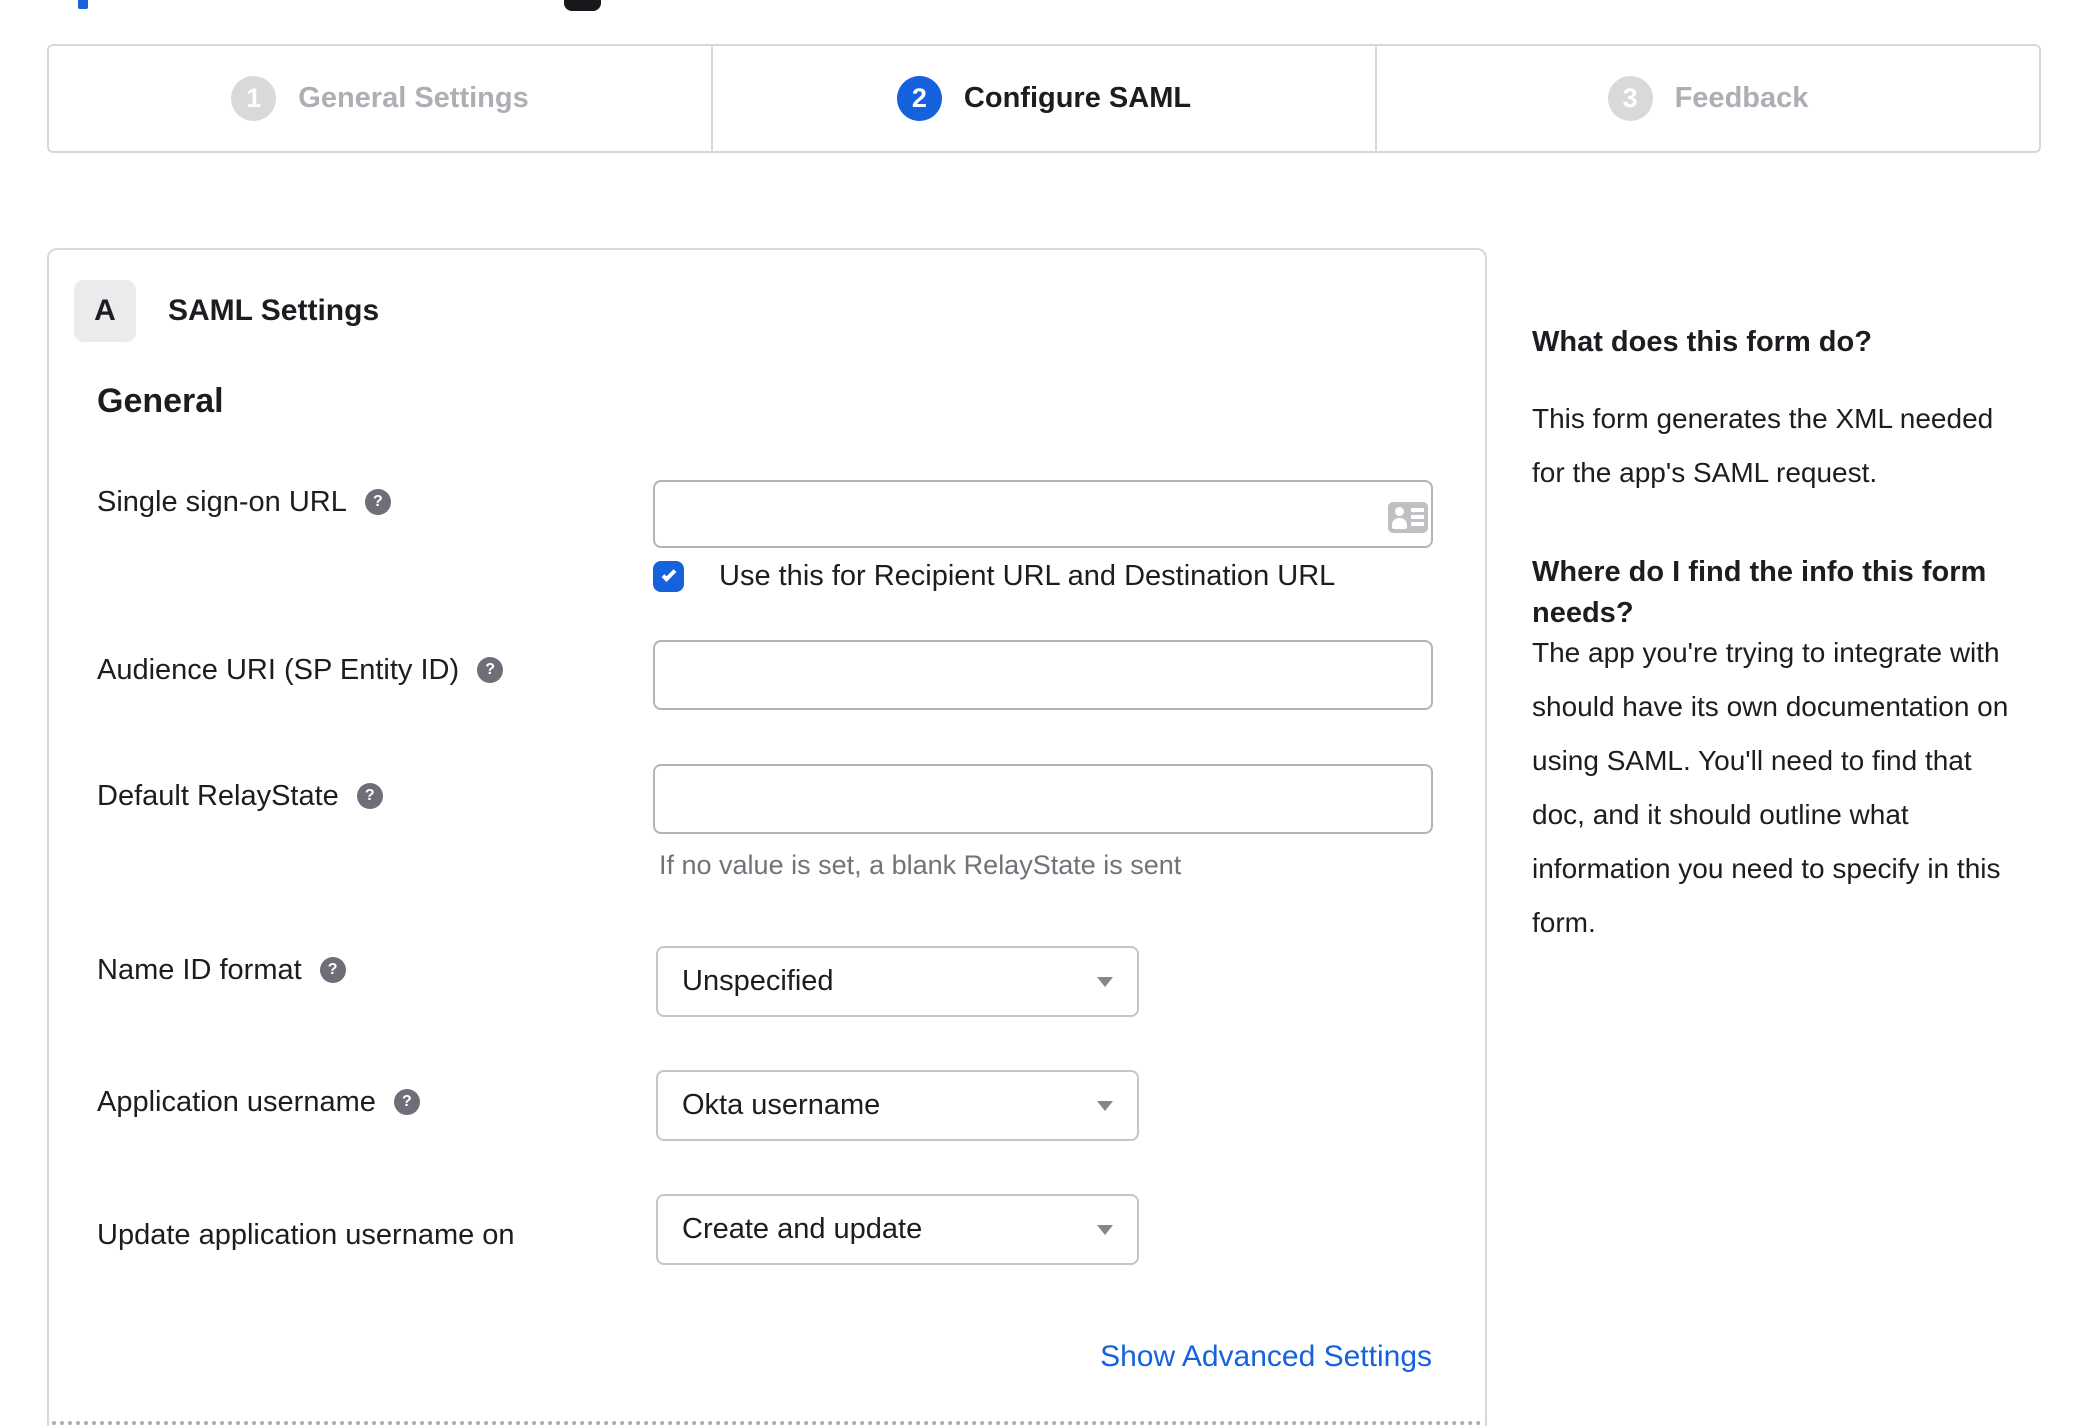 The height and width of the screenshot is (1426, 2092). I want to click on step-number-badge: 3, so click(1630, 98).